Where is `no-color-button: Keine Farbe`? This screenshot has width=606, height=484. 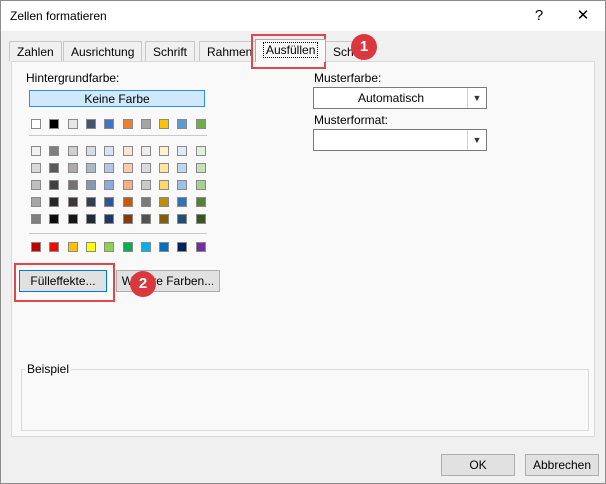
no-color-button: Keine Farbe is located at coordinates (117, 98).